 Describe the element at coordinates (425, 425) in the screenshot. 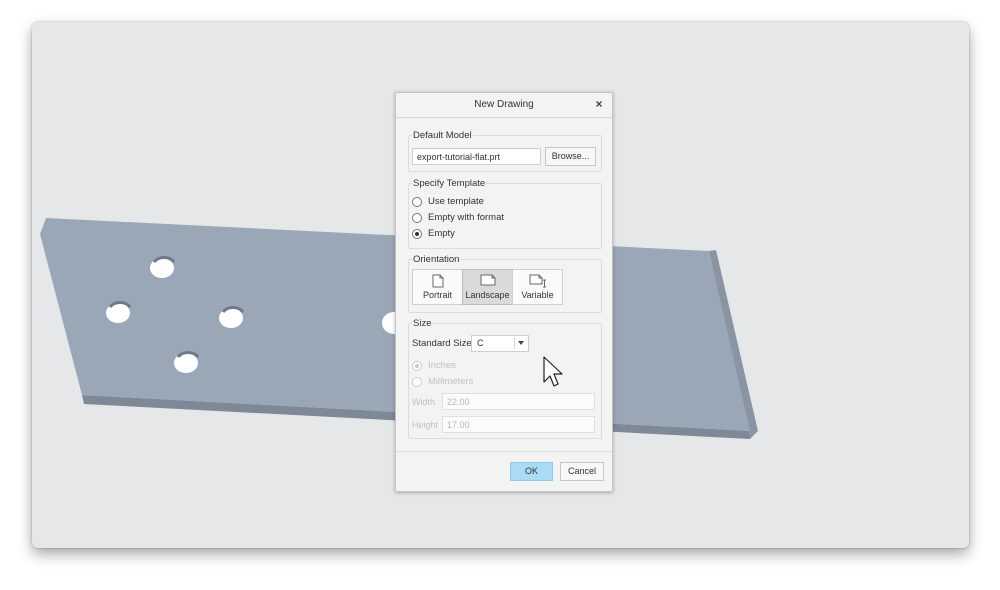

I see `height-label: Height` at that location.